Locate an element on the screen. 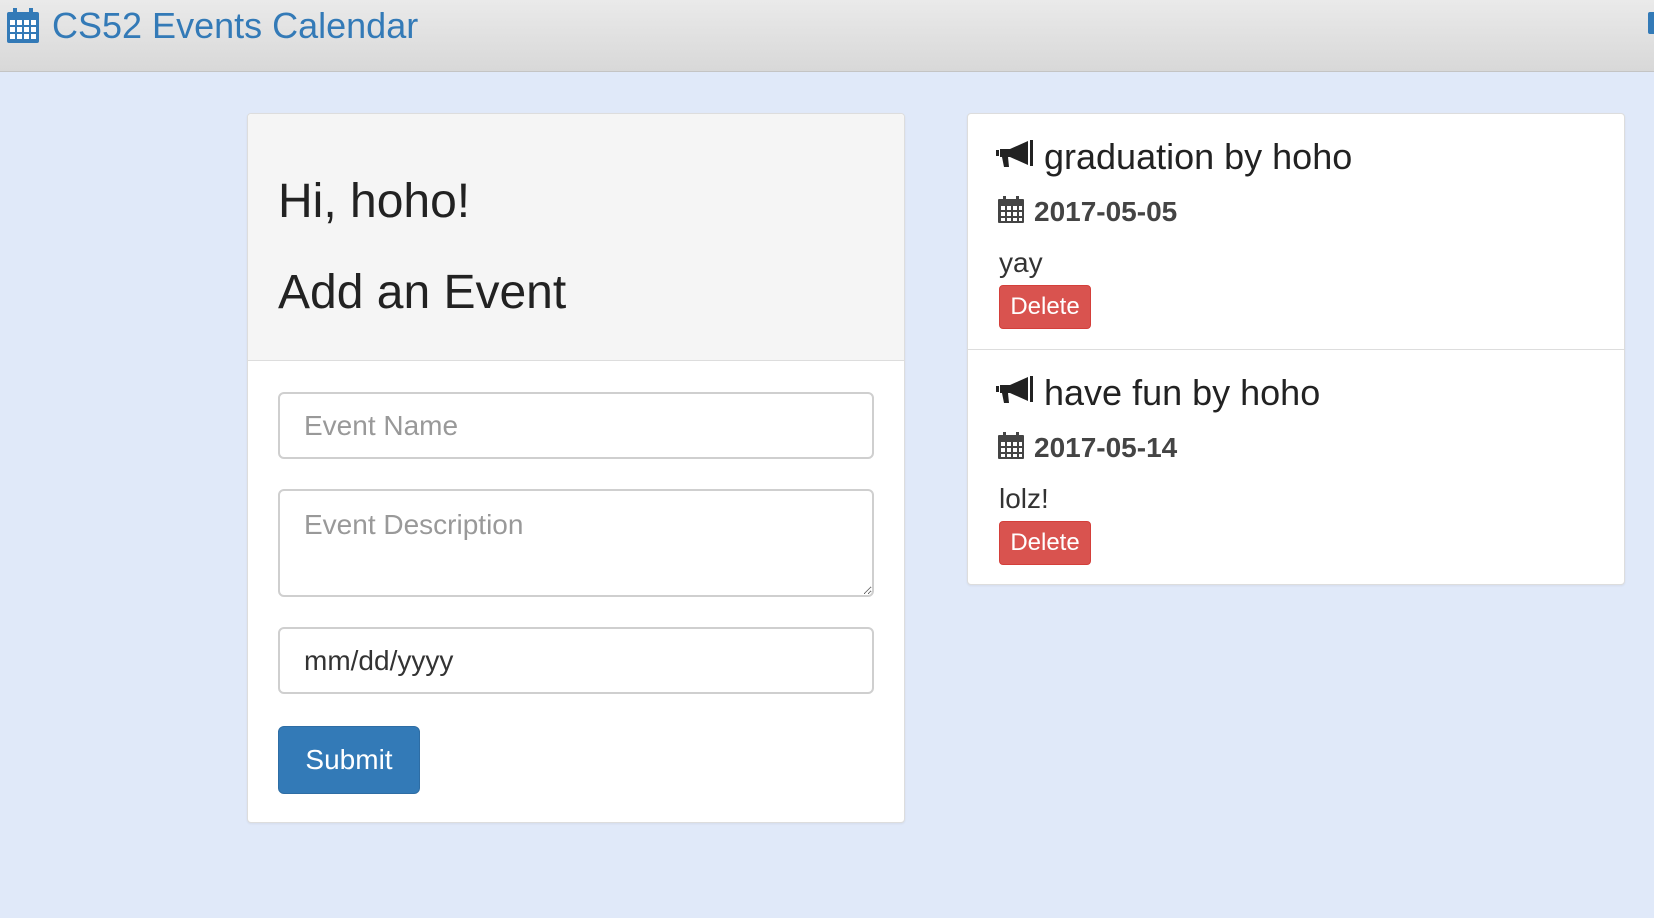 This screenshot has width=1654, height=918. brand-text: CS52 Events Calendar is located at coordinates (235, 25).